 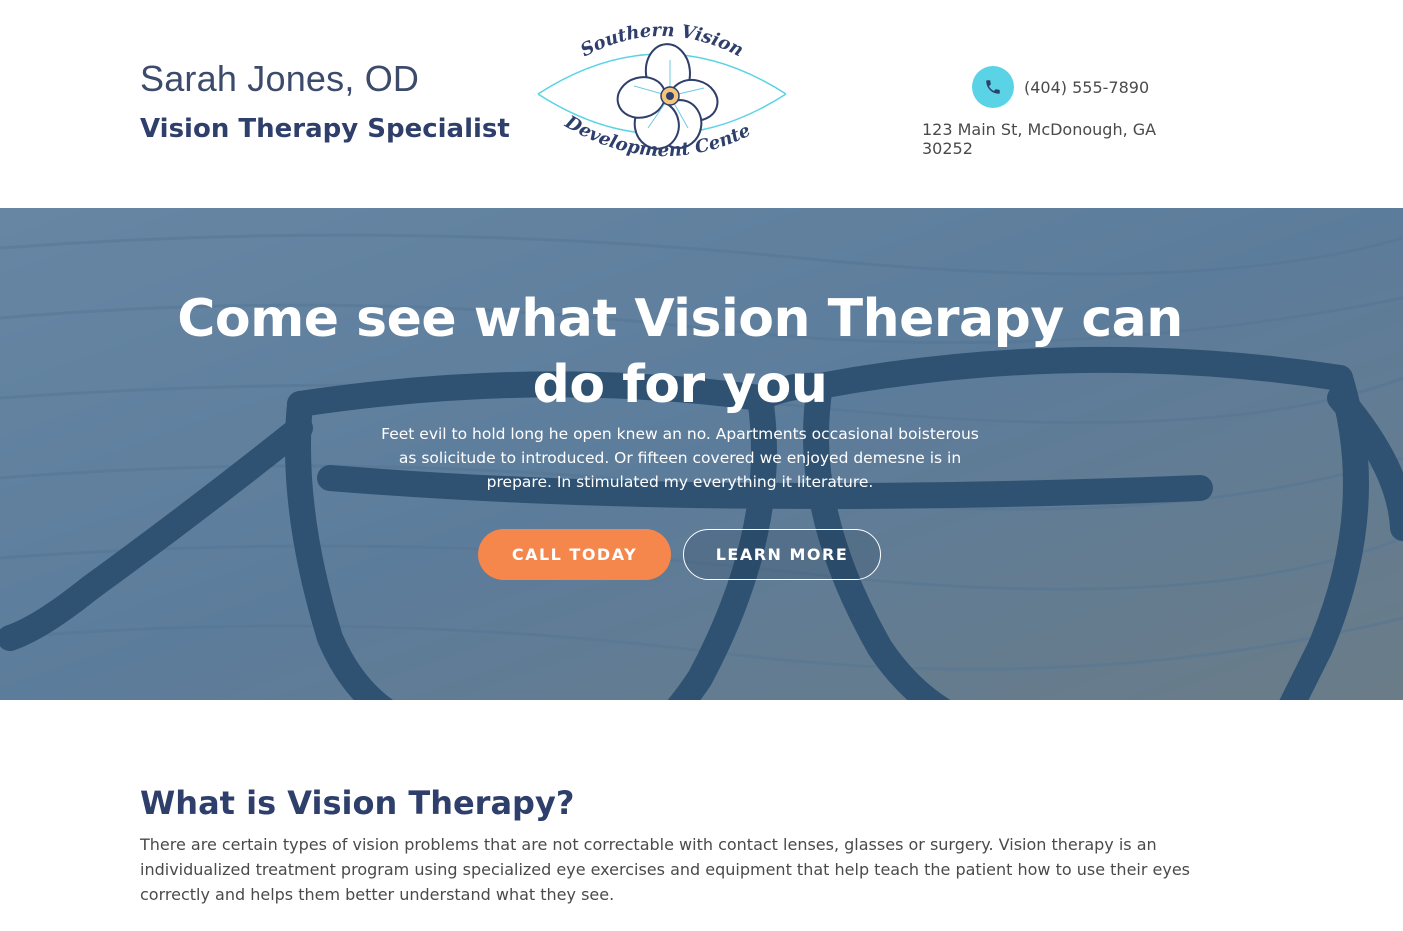 I want to click on site-logo: Southern Vision Development Center, so click(x=662, y=100).